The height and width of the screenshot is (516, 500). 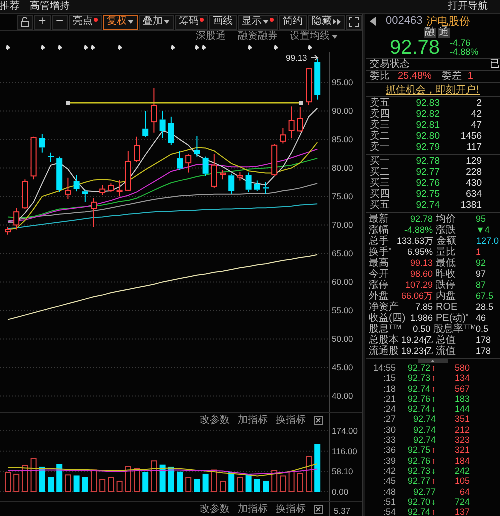 What do you see at coordinates (419, 252) in the screenshot?
I see `field-value: 6.95%` at bounding box center [419, 252].